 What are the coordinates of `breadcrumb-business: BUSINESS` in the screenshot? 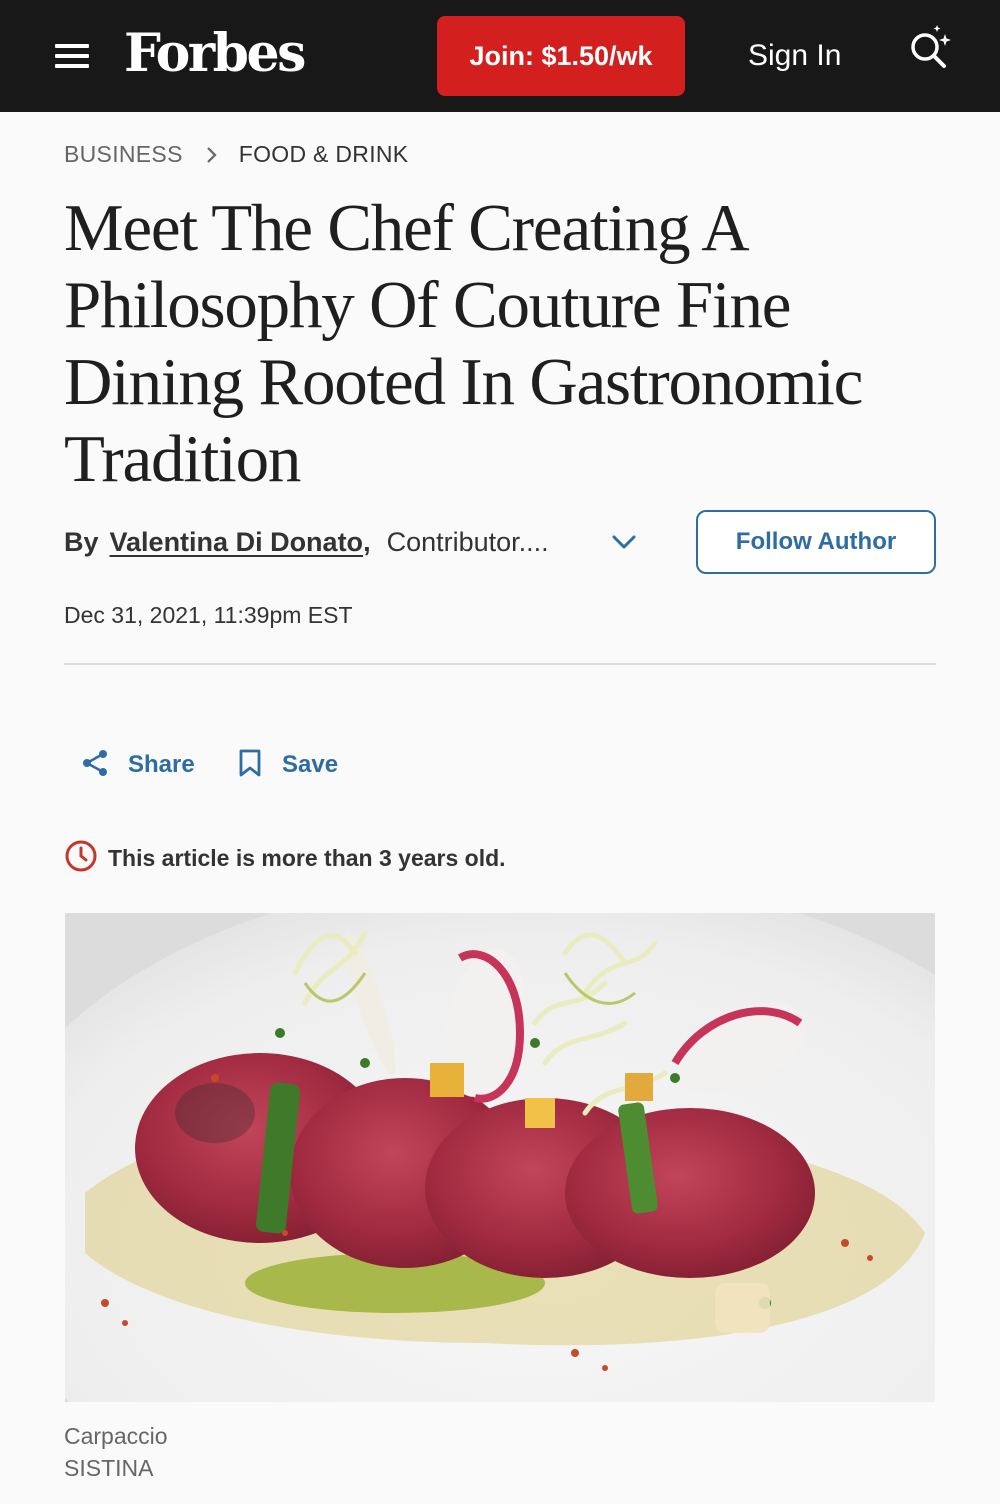 It's located at (123, 154).